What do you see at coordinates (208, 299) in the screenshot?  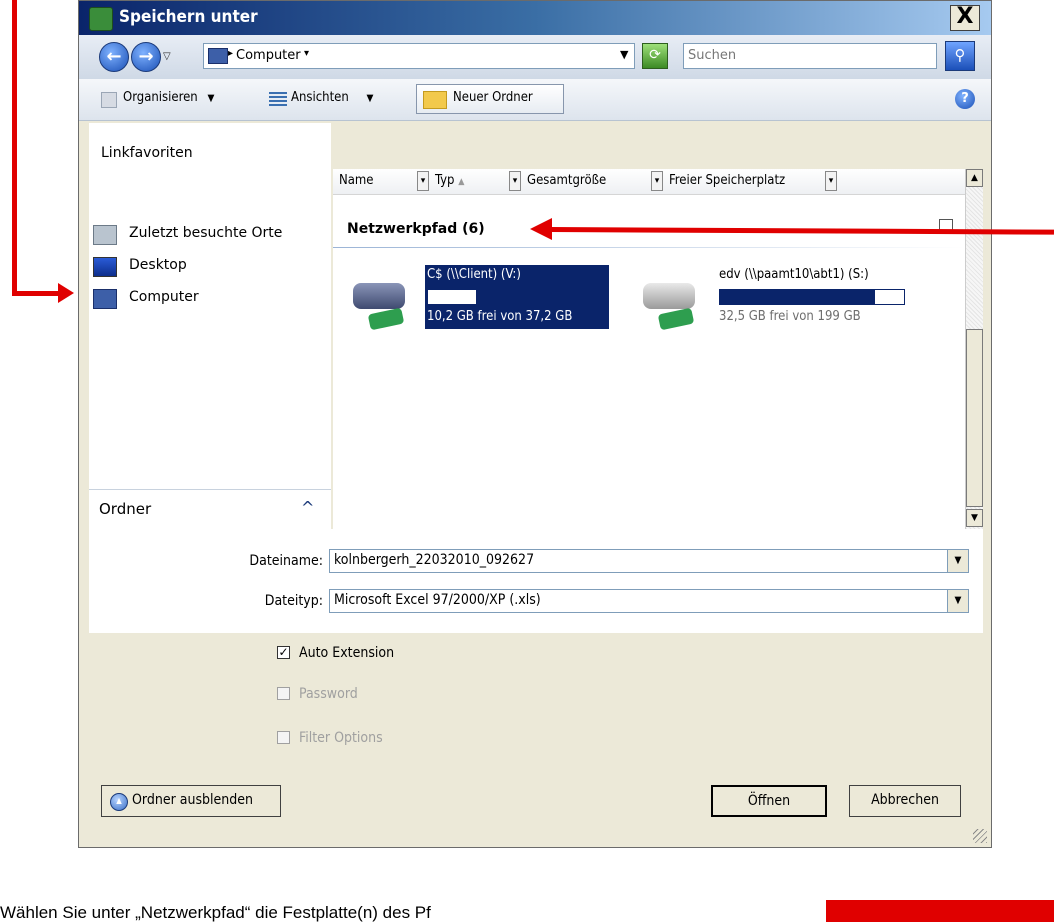 I see `favorite-computer: Computer` at bounding box center [208, 299].